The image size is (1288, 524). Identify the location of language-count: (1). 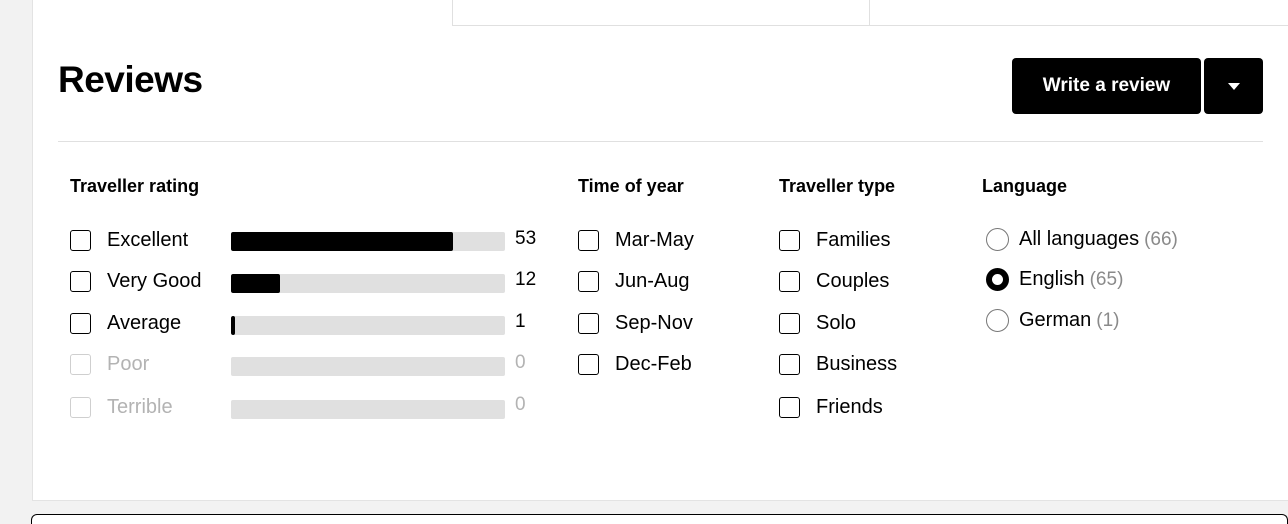
(1108, 320).